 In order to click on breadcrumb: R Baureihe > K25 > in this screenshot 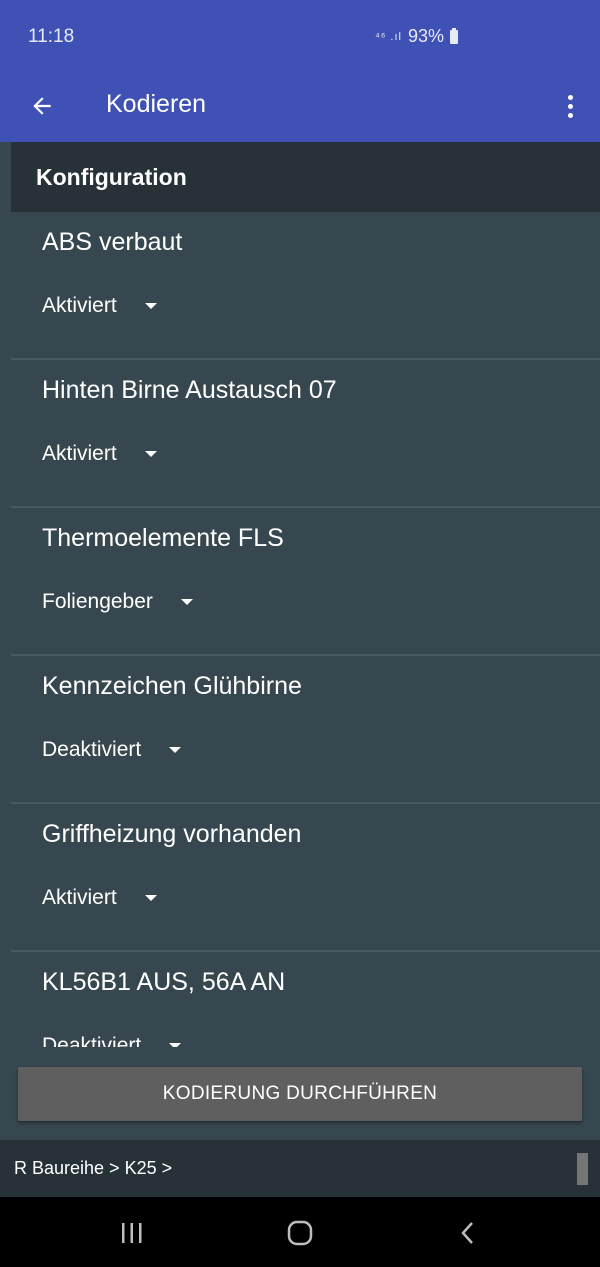, I will do `click(93, 1168)`.